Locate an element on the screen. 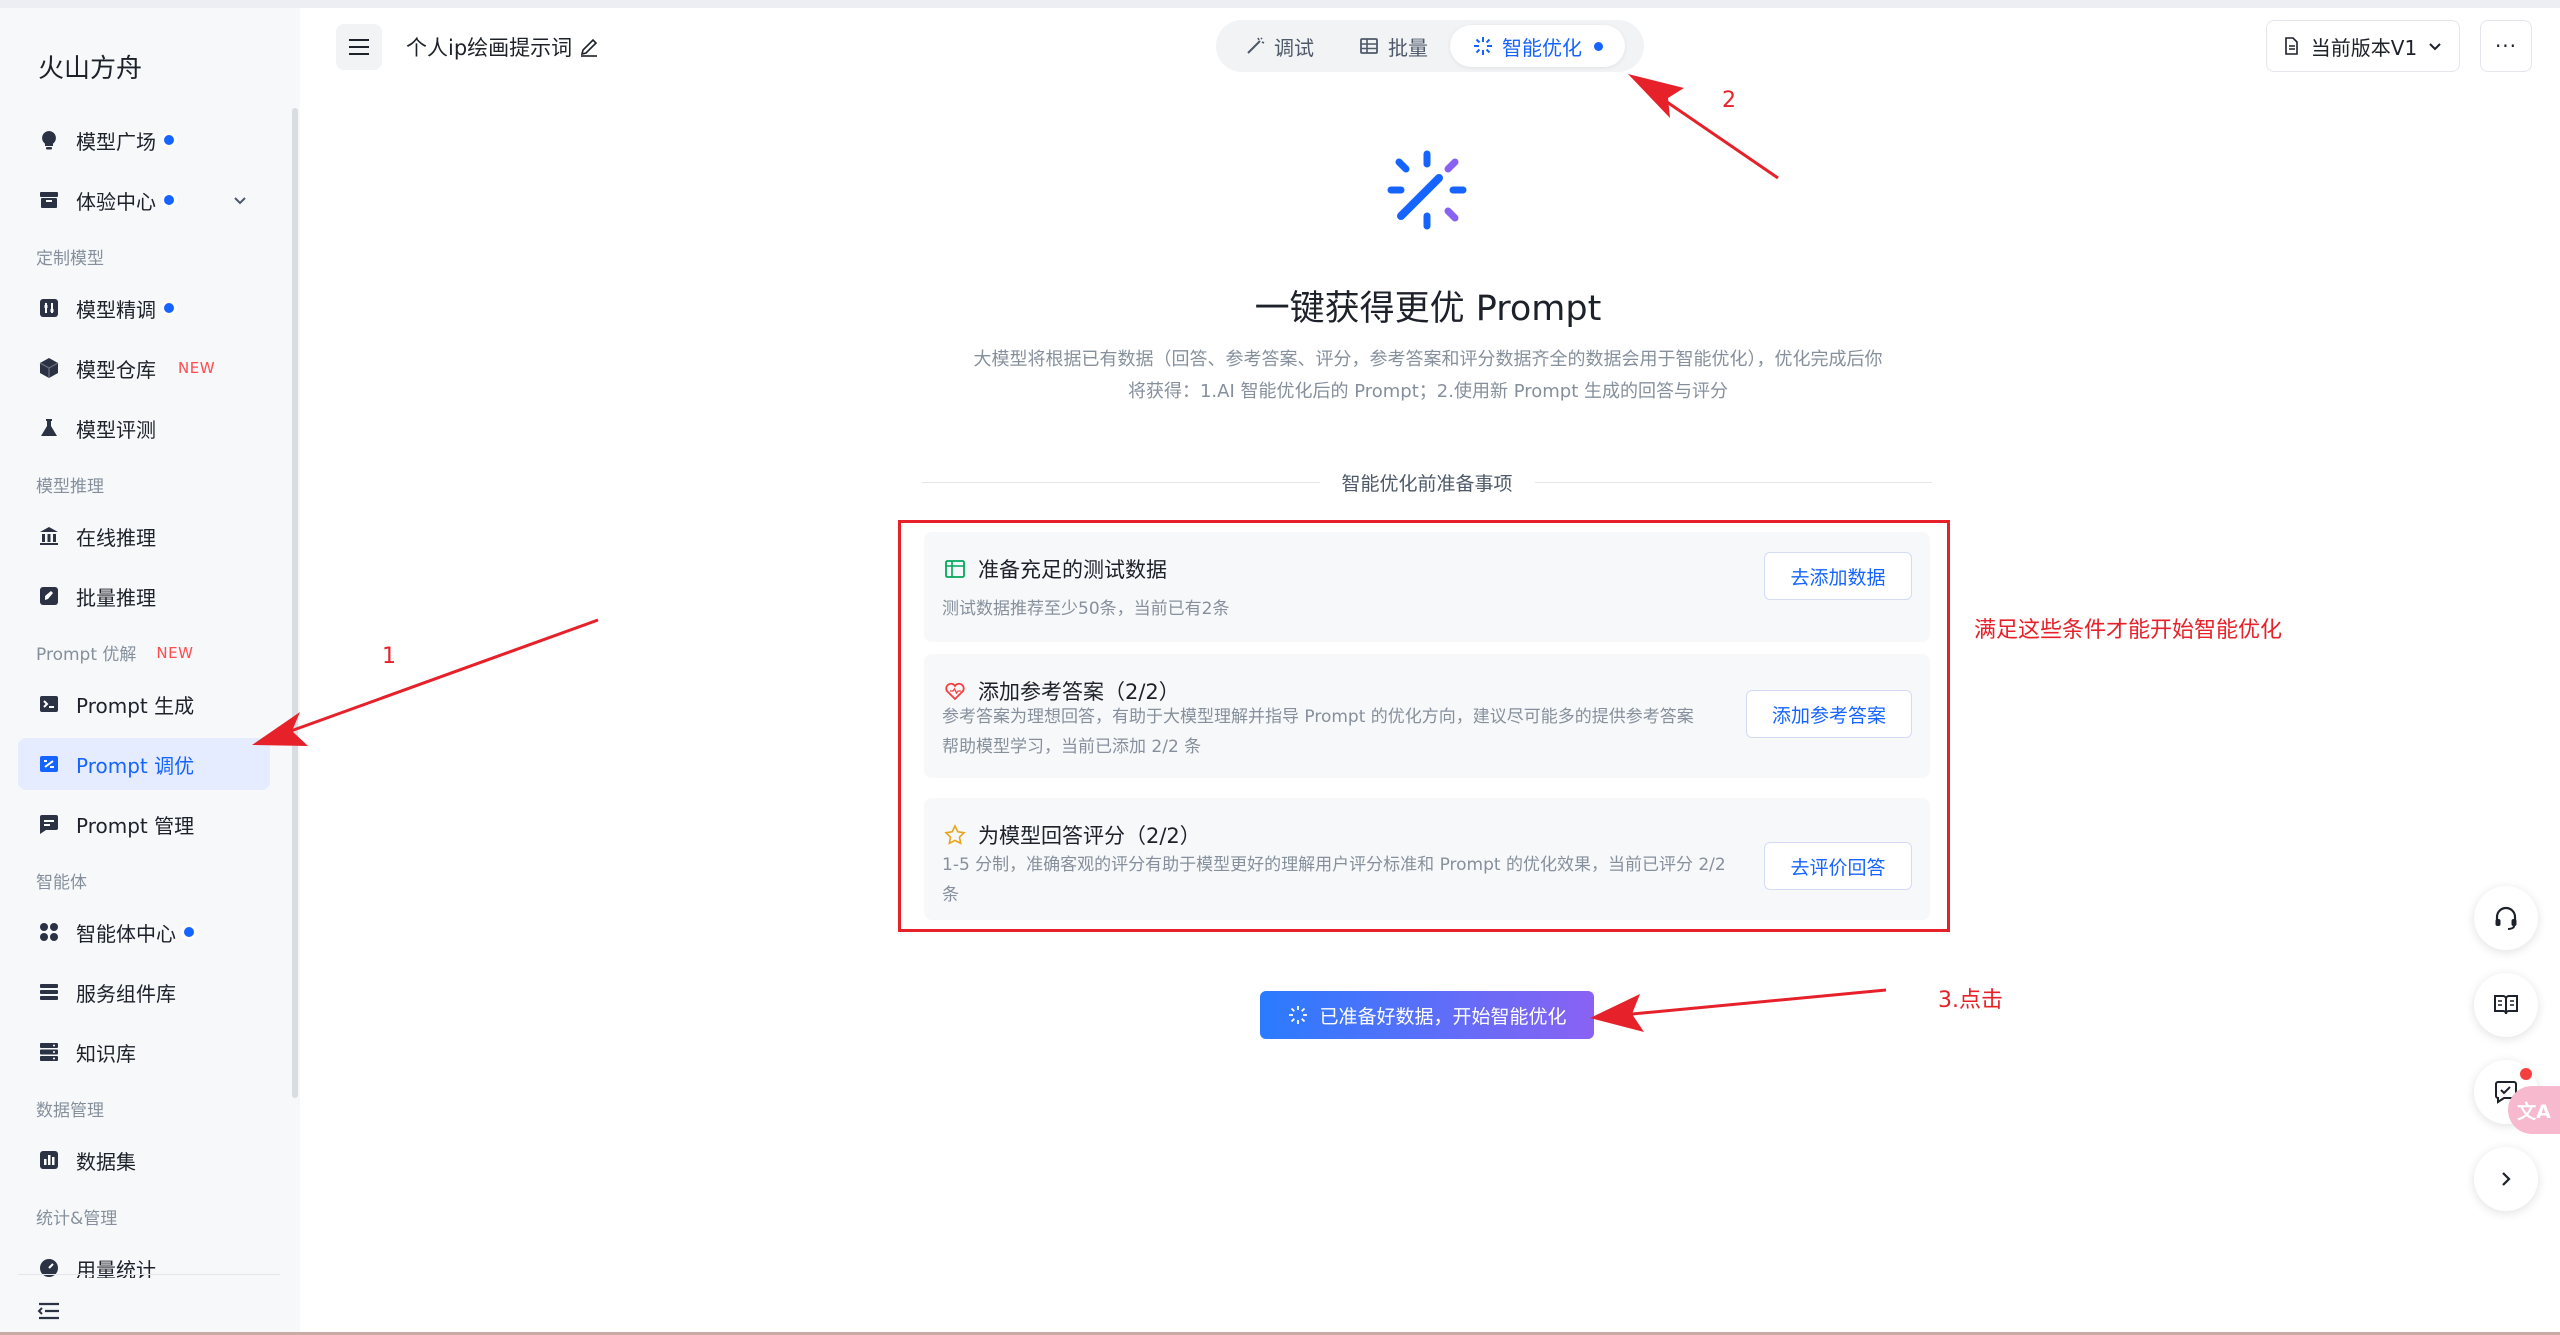 This screenshot has width=2560, height=1335. table-icon is located at coordinates (955, 569).